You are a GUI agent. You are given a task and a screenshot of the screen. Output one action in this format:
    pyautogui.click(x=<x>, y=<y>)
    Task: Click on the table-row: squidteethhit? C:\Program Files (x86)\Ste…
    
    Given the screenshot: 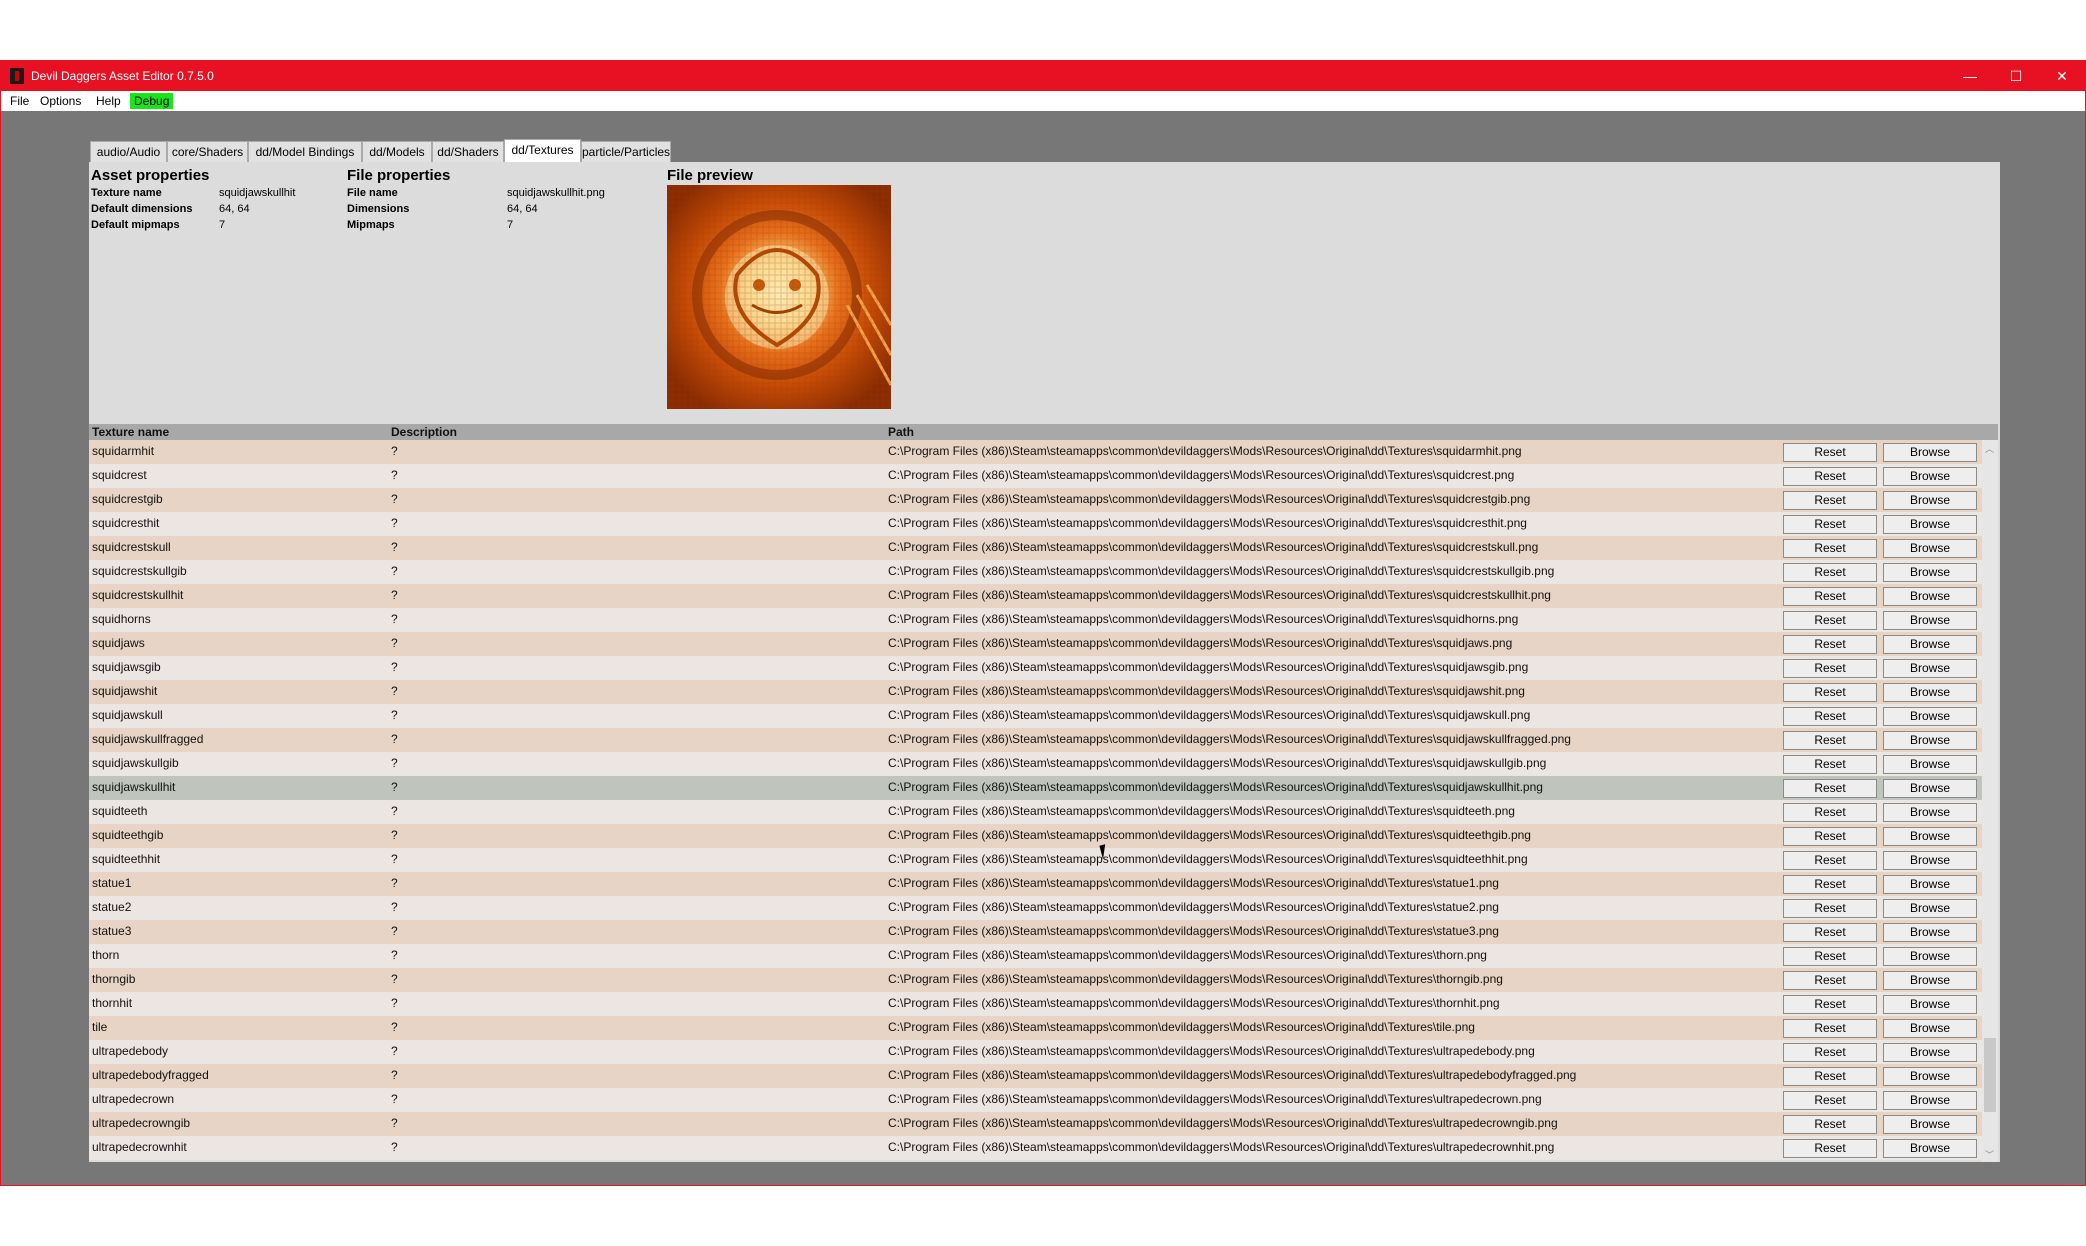 What is the action you would take?
    pyautogui.click(x=1035, y=860)
    